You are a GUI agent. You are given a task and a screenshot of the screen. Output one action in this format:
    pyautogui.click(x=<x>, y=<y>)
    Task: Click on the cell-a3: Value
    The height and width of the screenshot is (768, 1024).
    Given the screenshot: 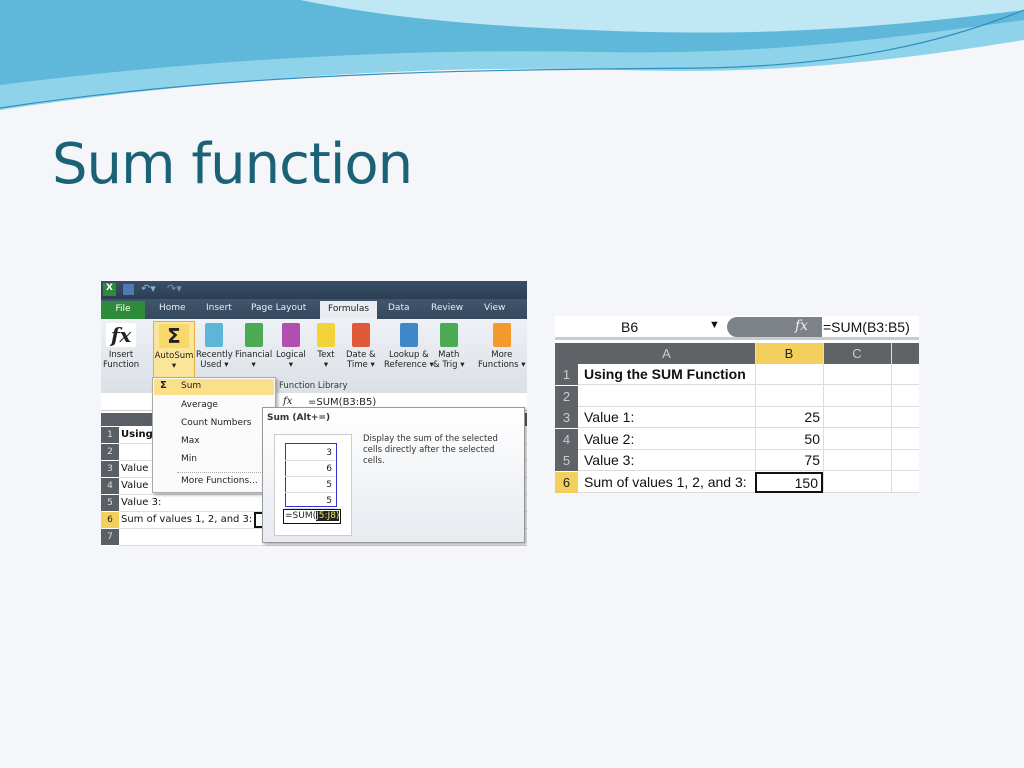 What is the action you would take?
    pyautogui.click(x=134, y=468)
    